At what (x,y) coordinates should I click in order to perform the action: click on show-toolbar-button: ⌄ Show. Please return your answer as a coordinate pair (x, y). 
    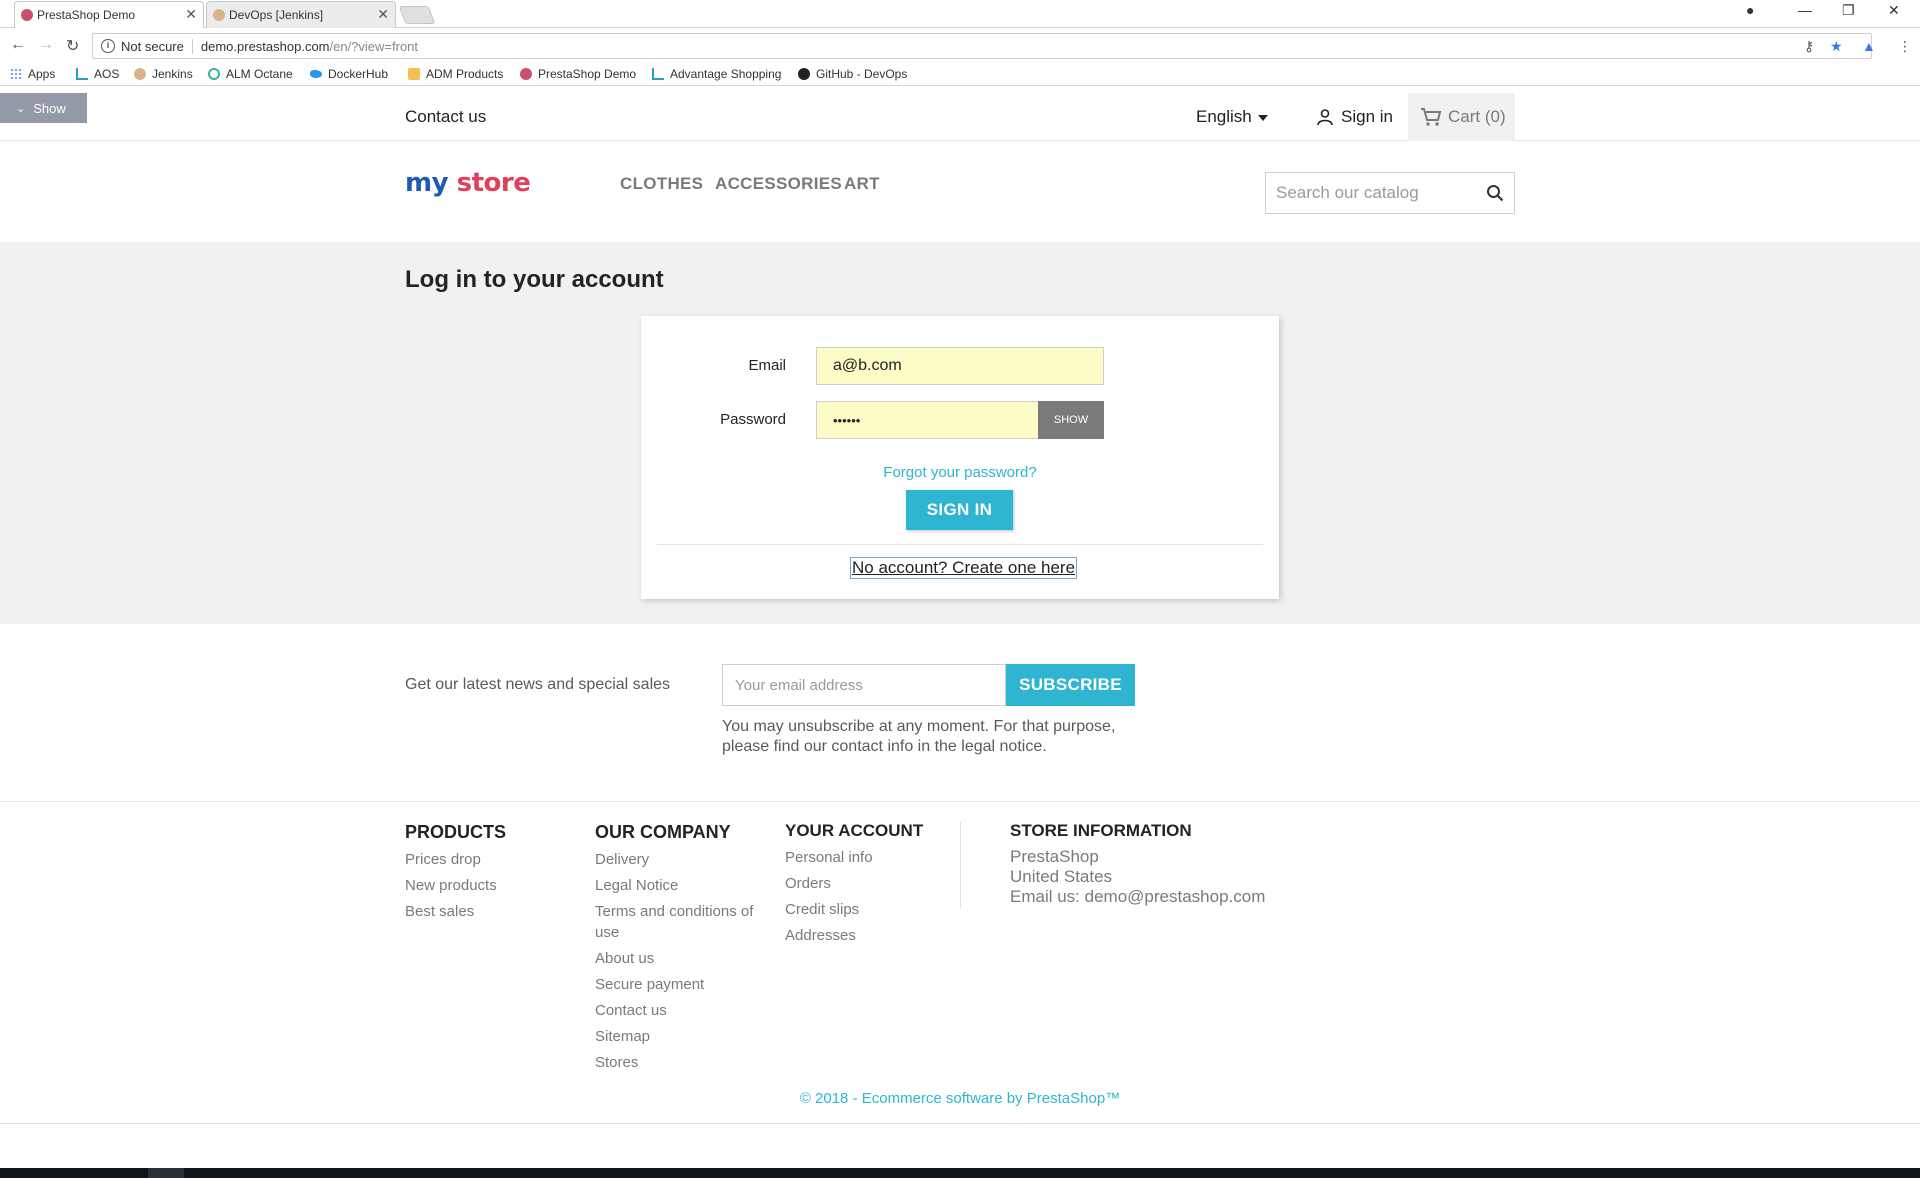
    Looking at the image, I should click on (43, 108).